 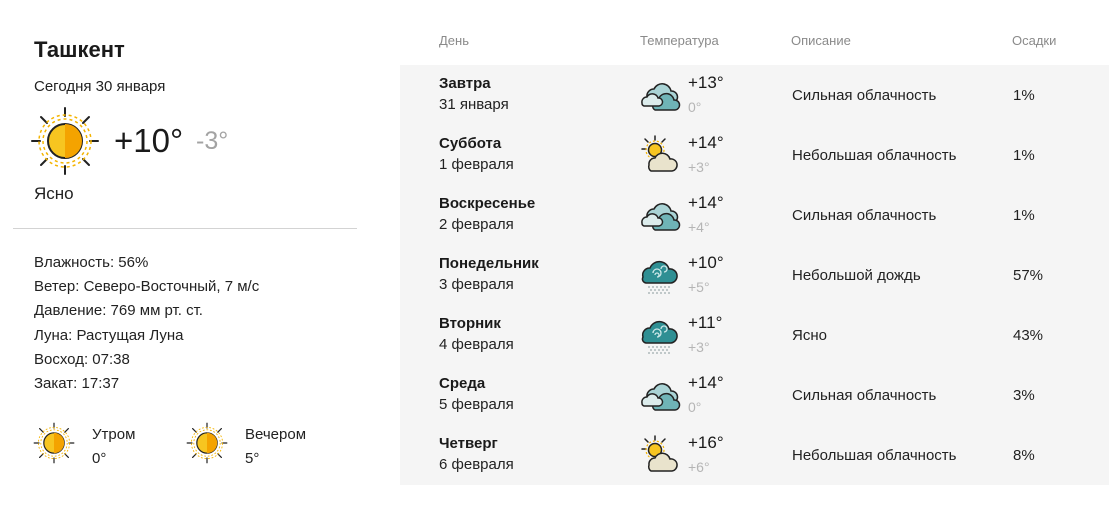 What do you see at coordinates (476, 224) in the screenshot?
I see `row-date: 2 февраля` at bounding box center [476, 224].